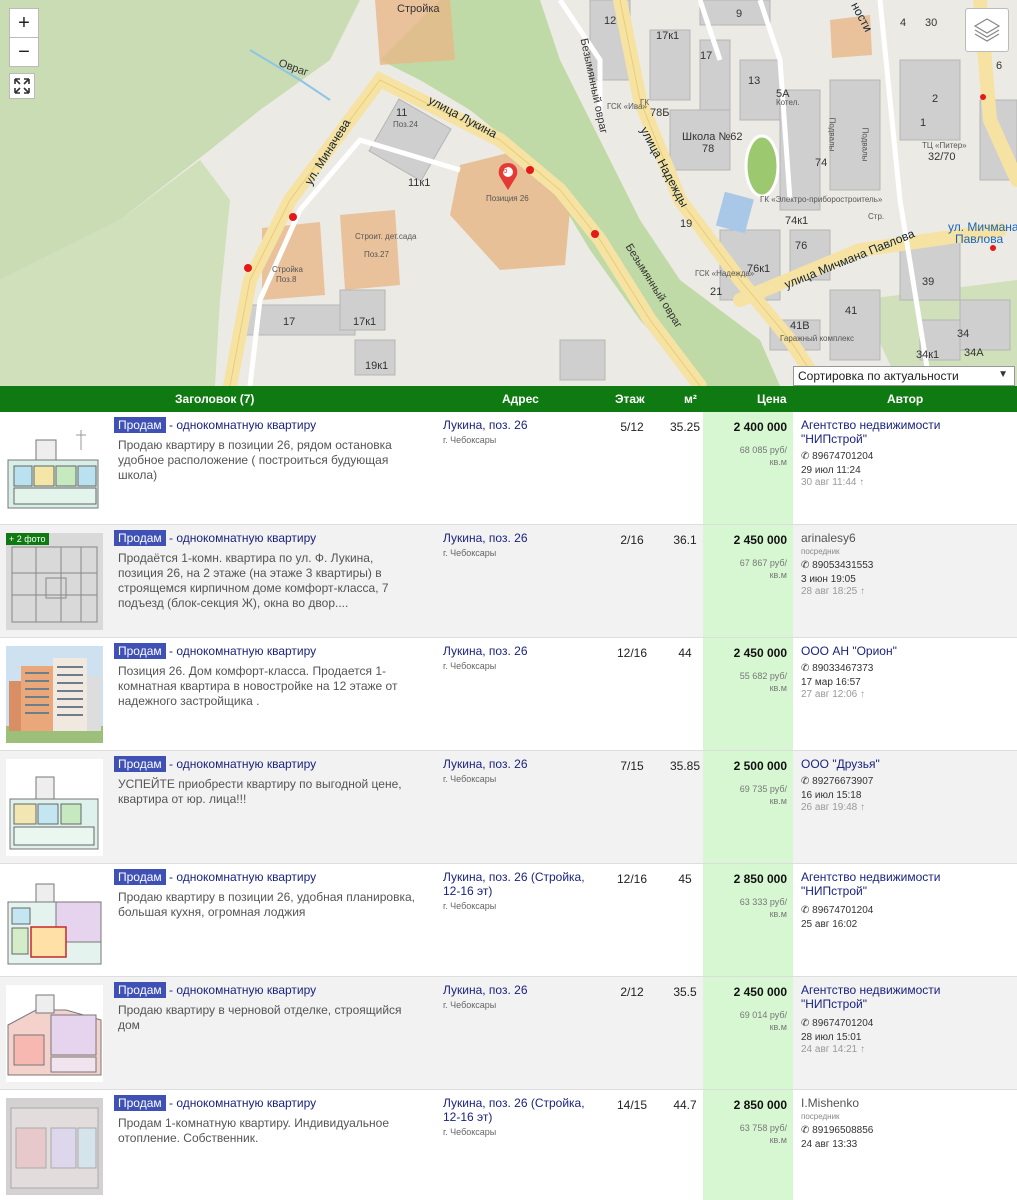 This screenshot has width=1017, height=1200. I want to click on listing-floor: 2/12, so click(632, 992).